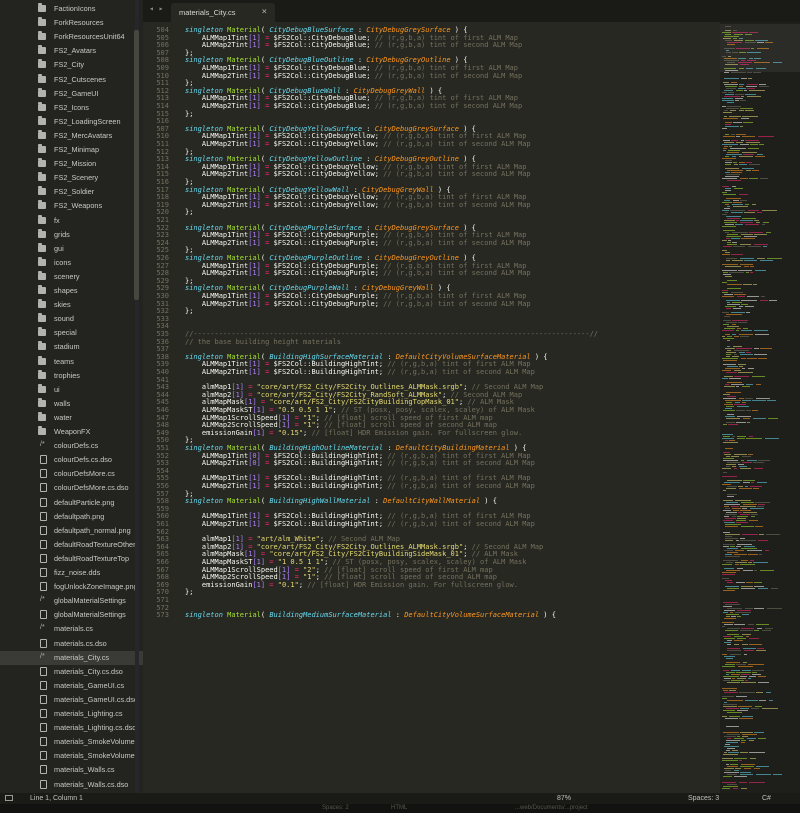  I want to click on folder-item: FS2_MercAvatars, so click(71, 136).